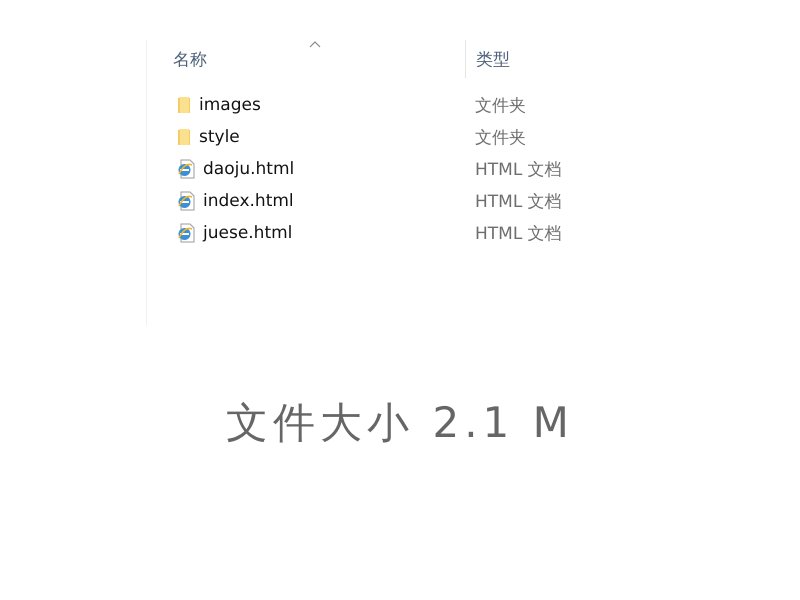 This screenshot has height=600, width=800. What do you see at coordinates (546, 59) in the screenshot?
I see `column-header: 类型` at bounding box center [546, 59].